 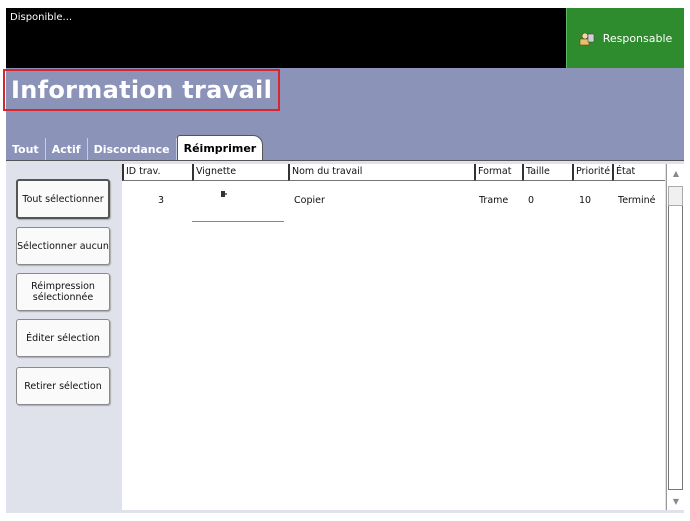 What do you see at coordinates (585, 200) in the screenshot?
I see `cell-priority: 10` at bounding box center [585, 200].